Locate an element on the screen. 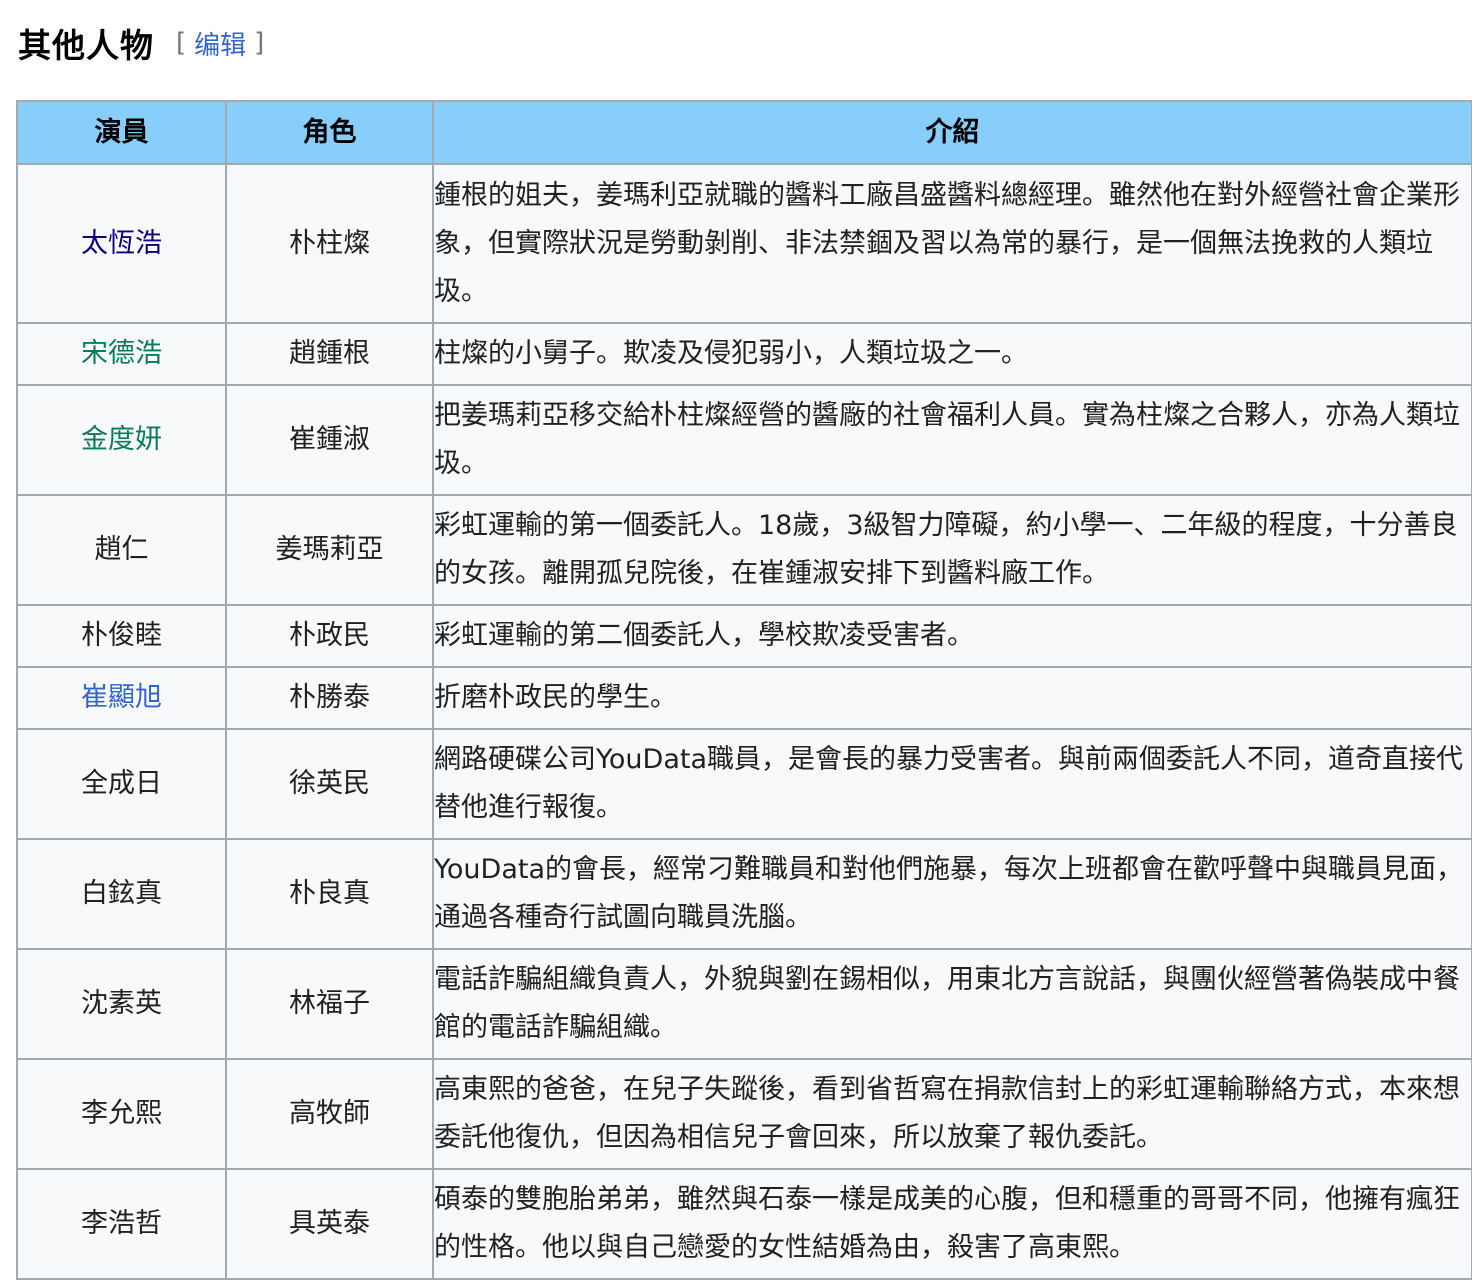 Image resolution: width=1472 pixels, height=1280 pixels. actor-cell: 宋德浩 is located at coordinates (121, 354).